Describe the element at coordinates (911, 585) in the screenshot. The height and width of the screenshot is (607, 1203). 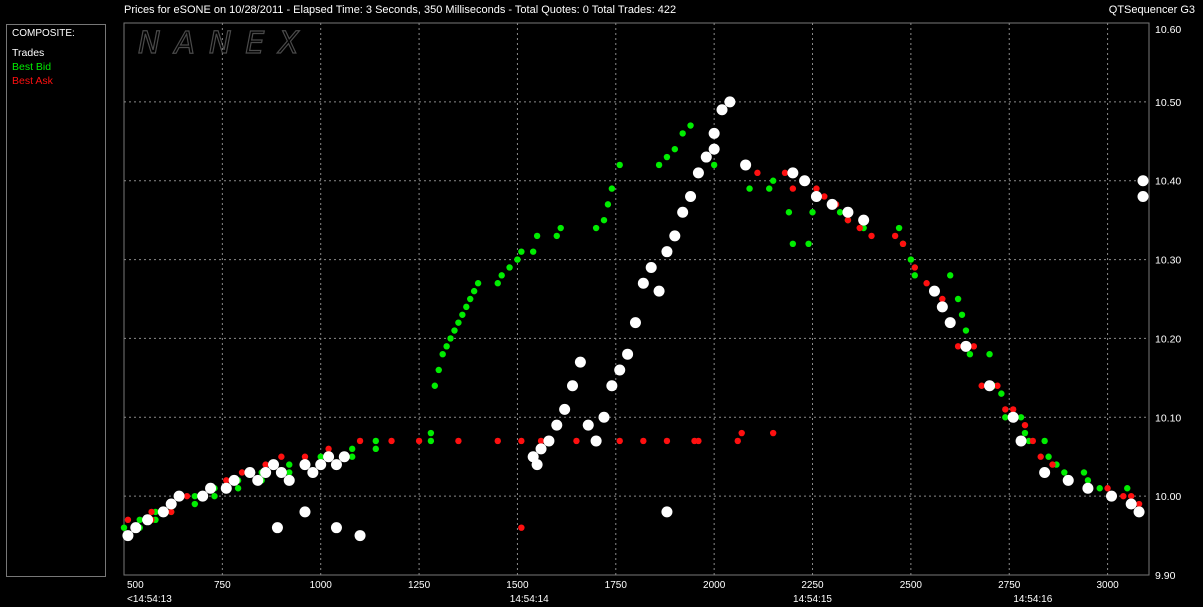
I see `x-tick-label: 2500` at that location.